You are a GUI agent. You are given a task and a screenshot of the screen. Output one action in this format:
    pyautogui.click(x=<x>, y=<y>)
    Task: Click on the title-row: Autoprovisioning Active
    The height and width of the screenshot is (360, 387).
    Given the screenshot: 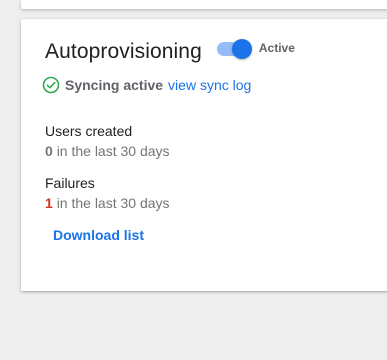 What is the action you would take?
    pyautogui.click(x=170, y=51)
    